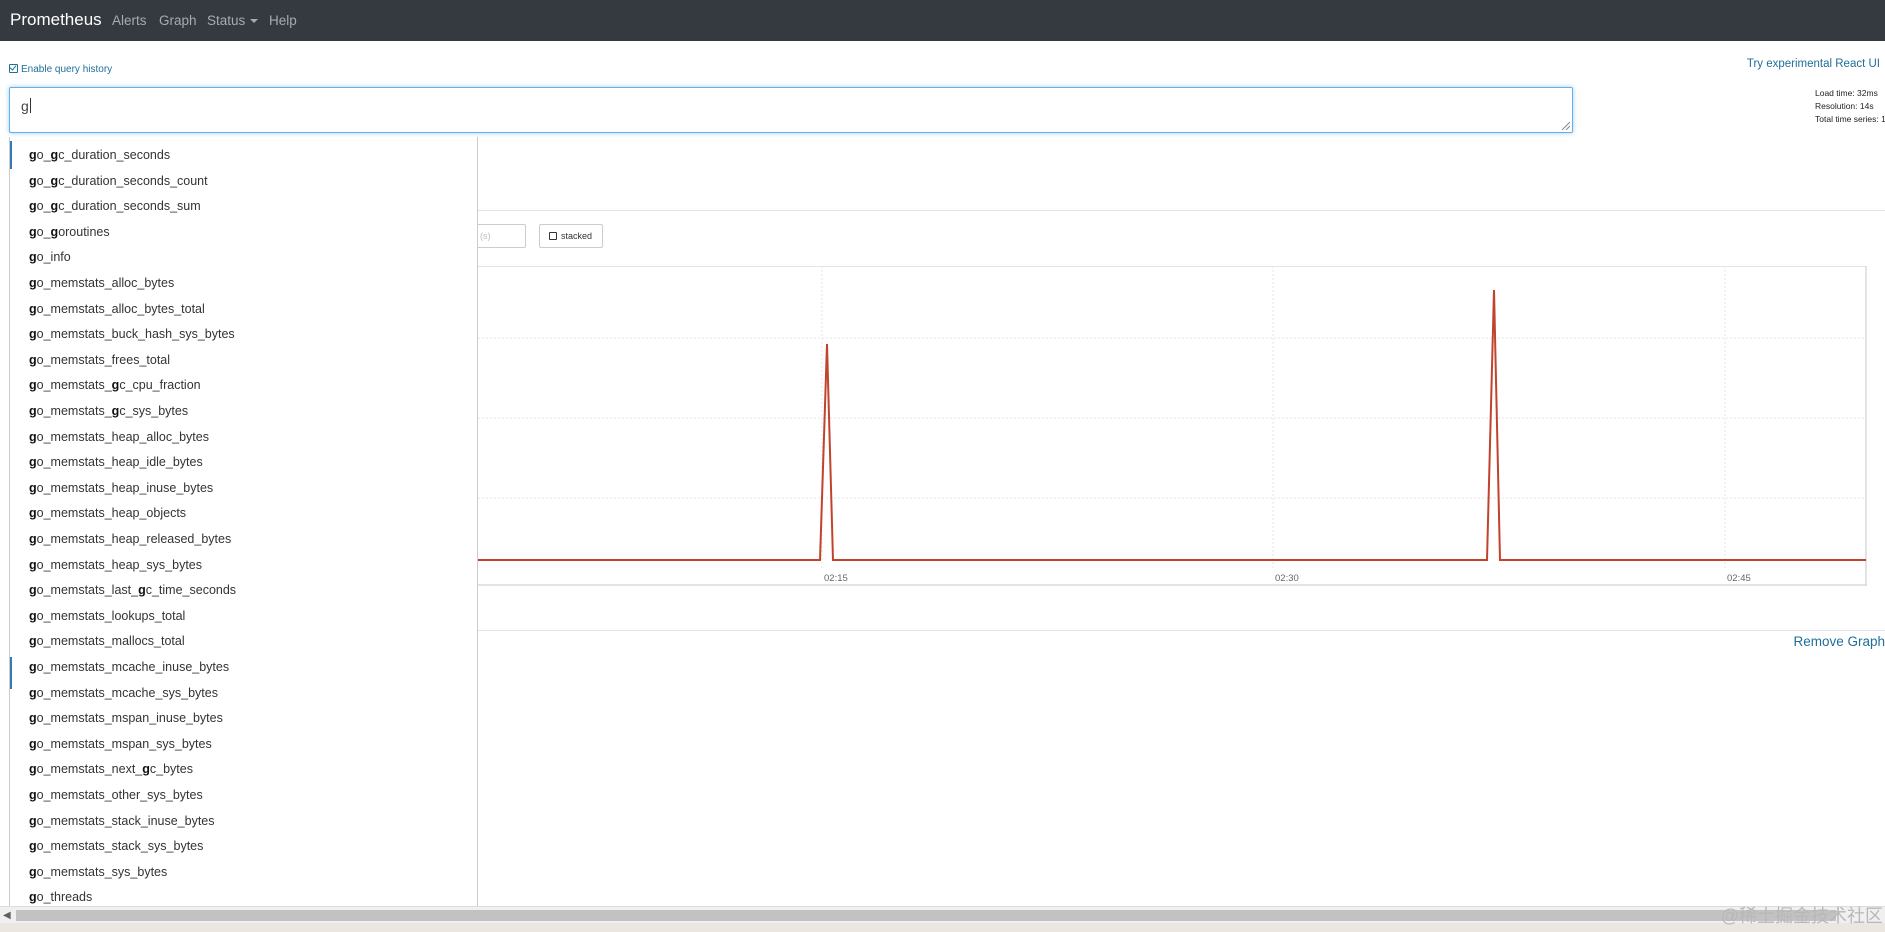 This screenshot has width=1885, height=932. What do you see at coordinates (56, 20) in the screenshot?
I see `brand-link: Prometheus` at bounding box center [56, 20].